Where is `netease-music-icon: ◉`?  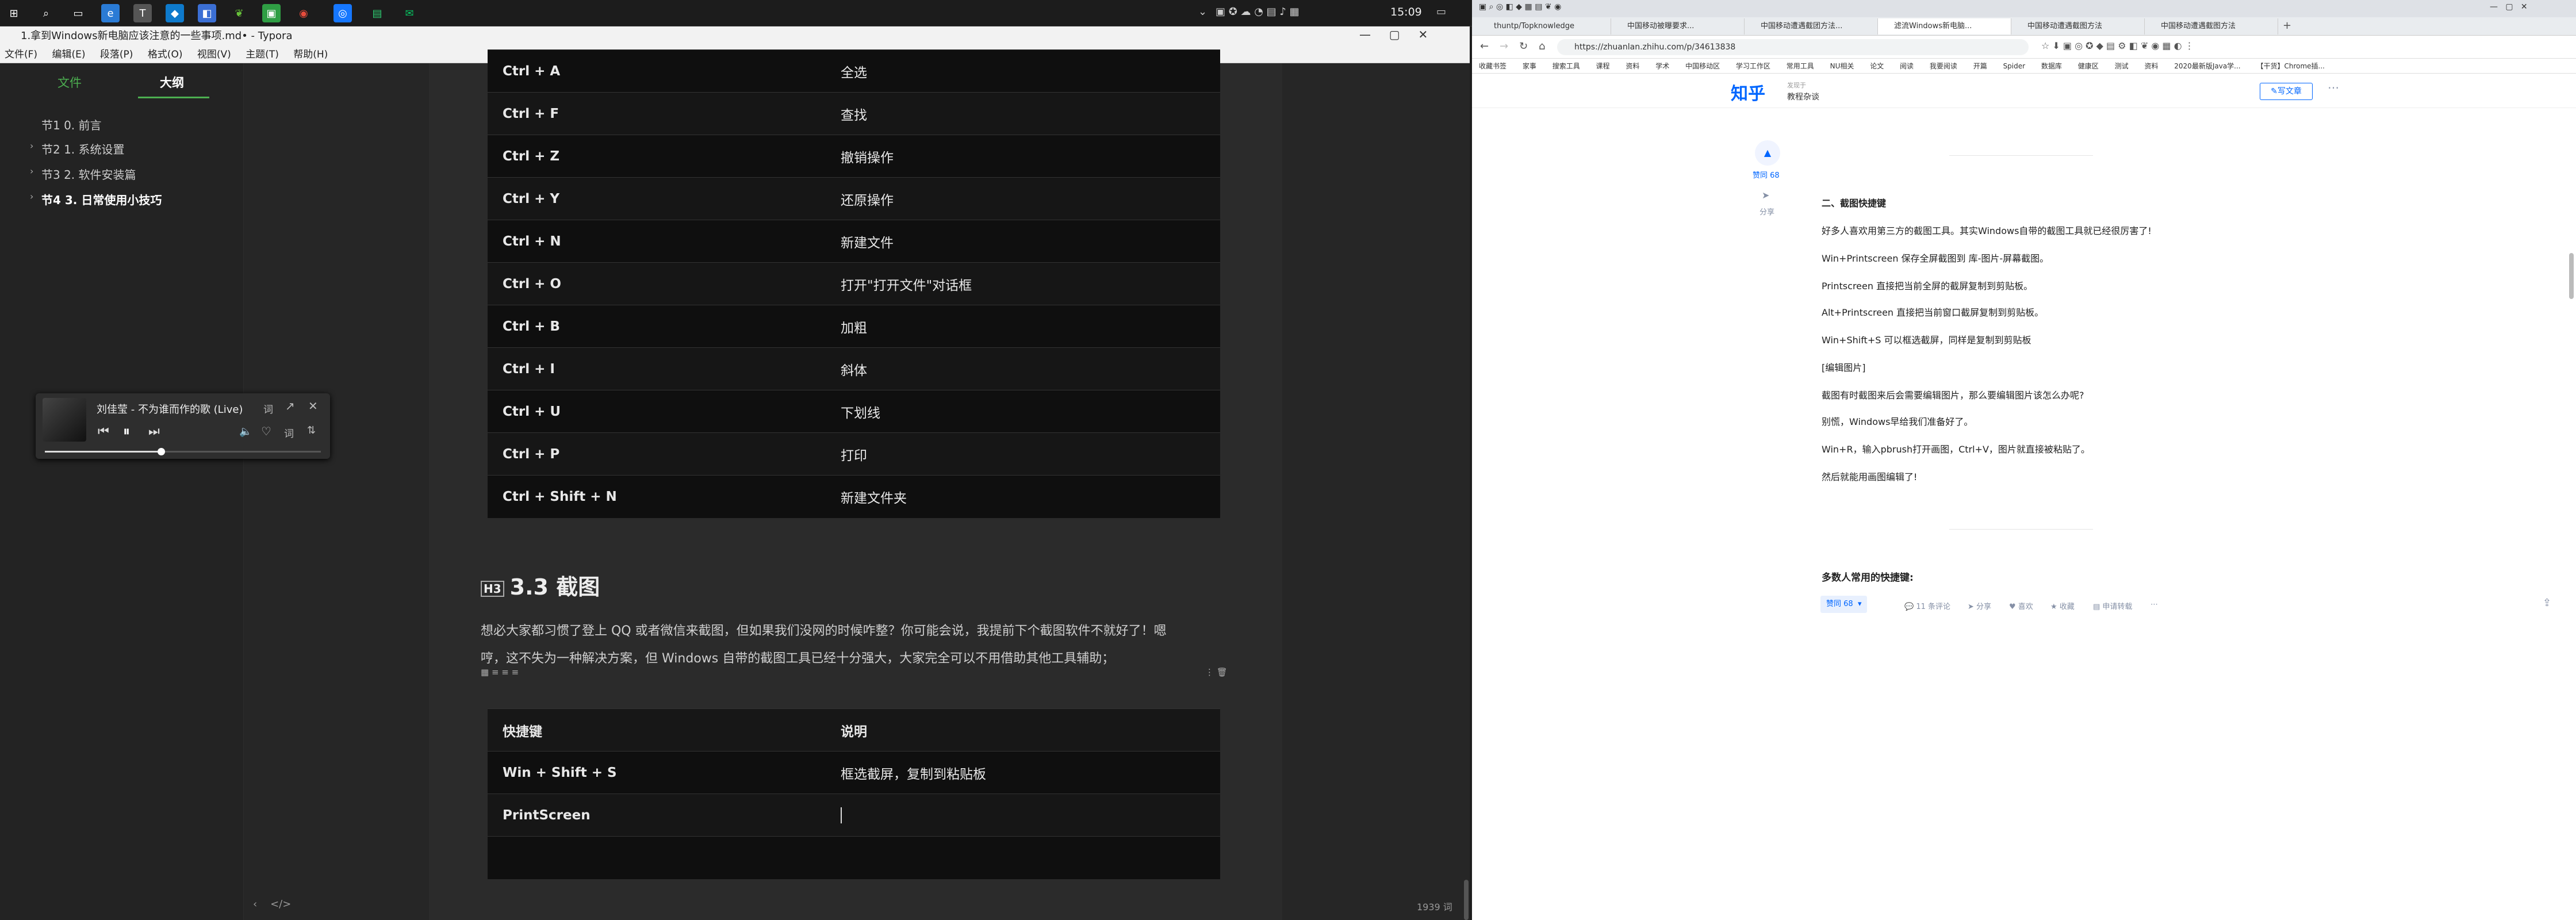 netease-music-icon: ◉ is located at coordinates (303, 13).